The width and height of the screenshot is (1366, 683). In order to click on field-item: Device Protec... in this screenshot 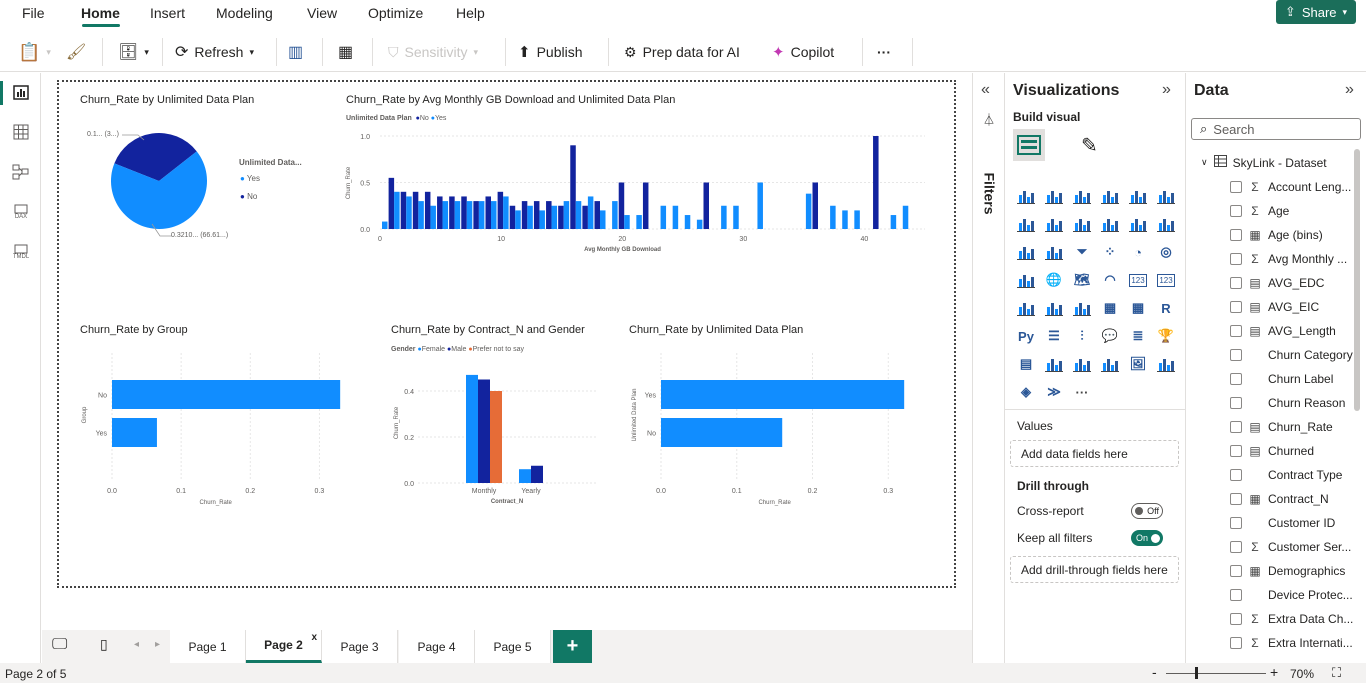, I will do `click(1291, 595)`.